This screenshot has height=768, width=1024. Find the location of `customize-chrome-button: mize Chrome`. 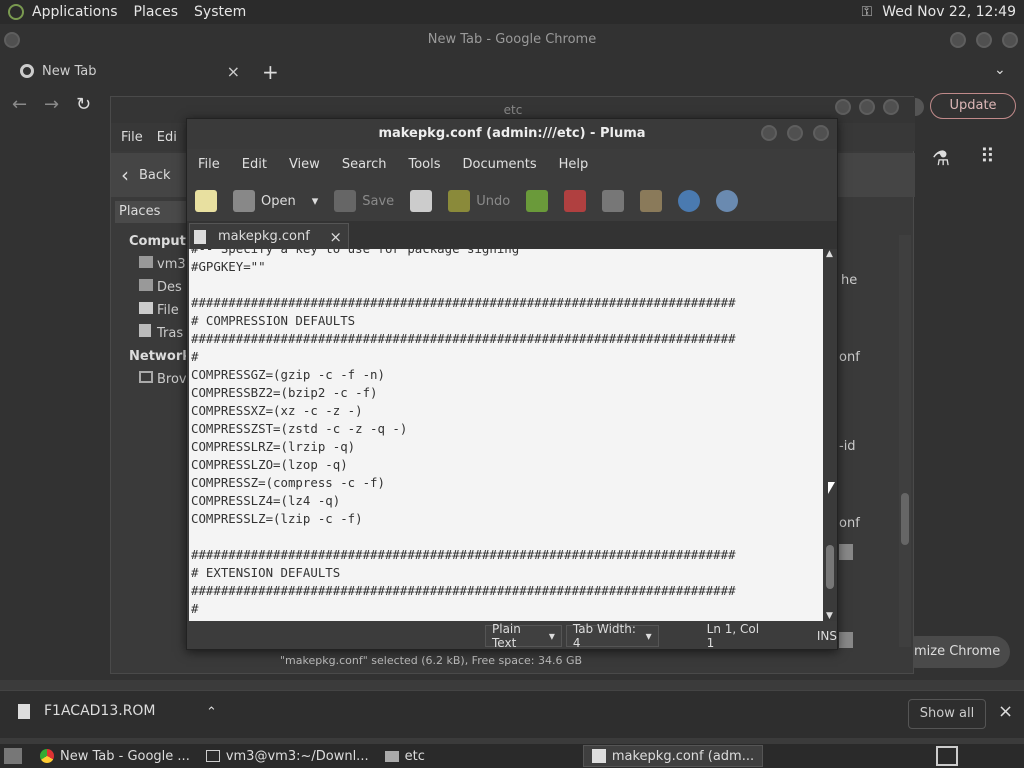

customize-chrome-button: mize Chrome is located at coordinates (955, 652).